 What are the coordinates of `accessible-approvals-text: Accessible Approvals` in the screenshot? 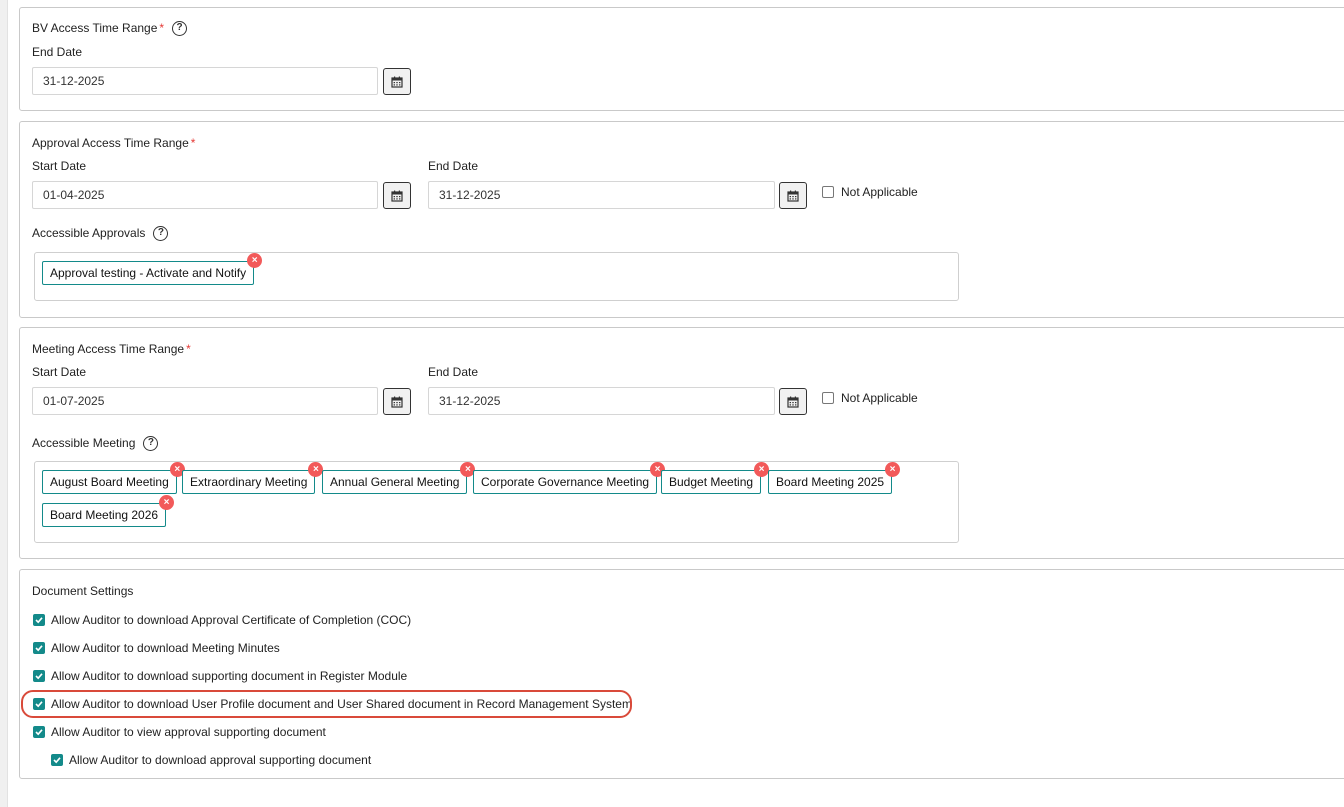 It's located at (89, 233).